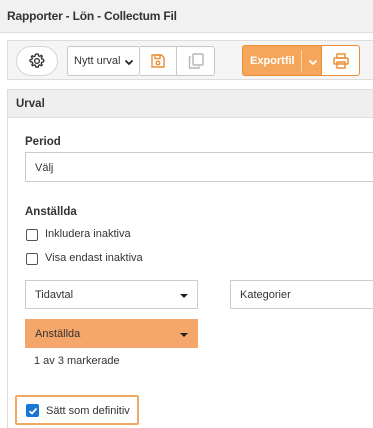  I want to click on copy-button, so click(196, 61).